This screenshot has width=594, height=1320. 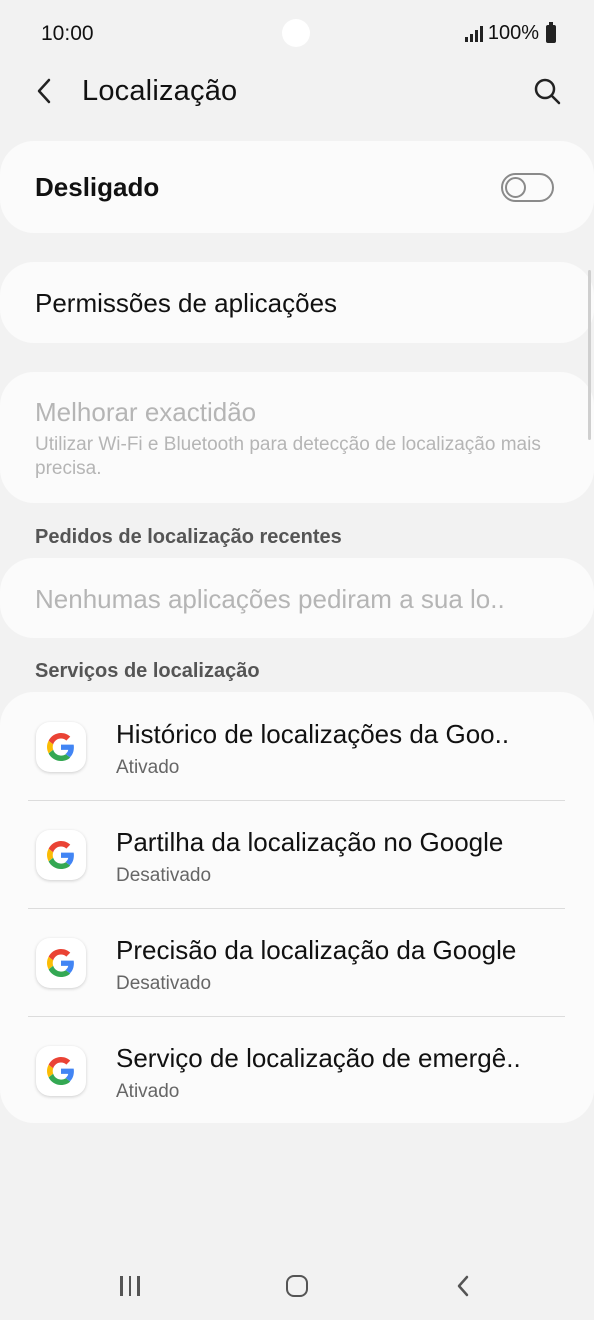 I want to click on navigation-bar, so click(x=297, y=1285).